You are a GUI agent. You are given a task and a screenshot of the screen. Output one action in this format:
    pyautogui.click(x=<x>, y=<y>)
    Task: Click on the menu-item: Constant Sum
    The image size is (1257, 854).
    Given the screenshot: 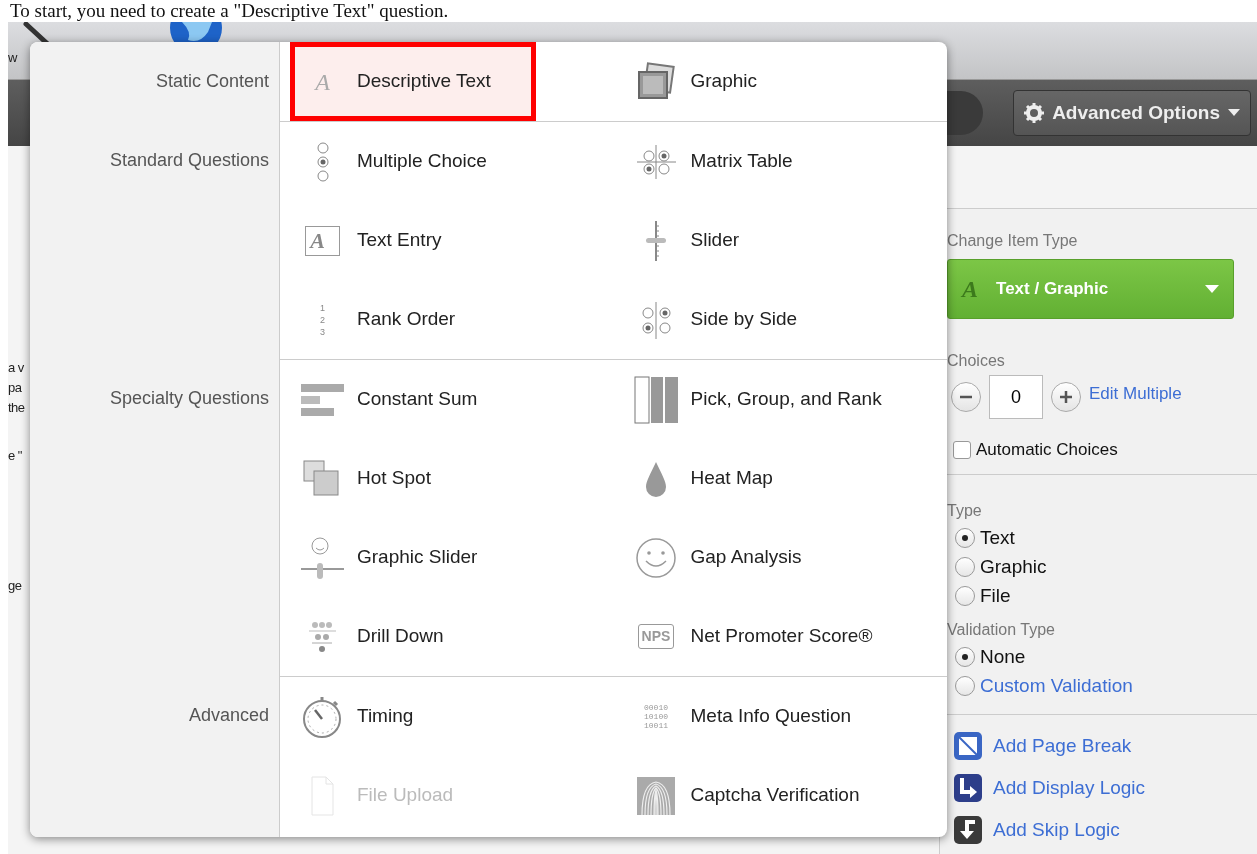 What is the action you would take?
    pyautogui.click(x=406, y=399)
    